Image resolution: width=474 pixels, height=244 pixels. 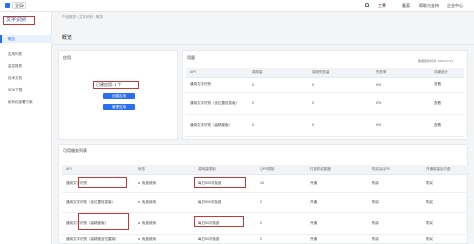 What do you see at coordinates (436, 61) in the screenshot?
I see `data-update-time: 数据更新时间: 2020-07-01` at bounding box center [436, 61].